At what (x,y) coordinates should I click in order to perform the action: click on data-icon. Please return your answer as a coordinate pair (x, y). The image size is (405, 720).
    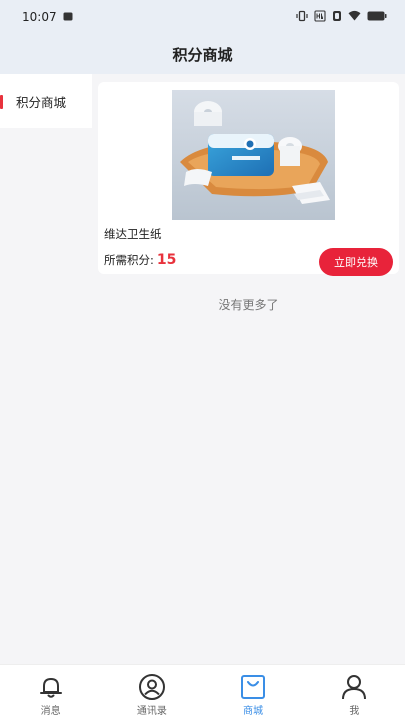
    Looking at the image, I should click on (337, 17).